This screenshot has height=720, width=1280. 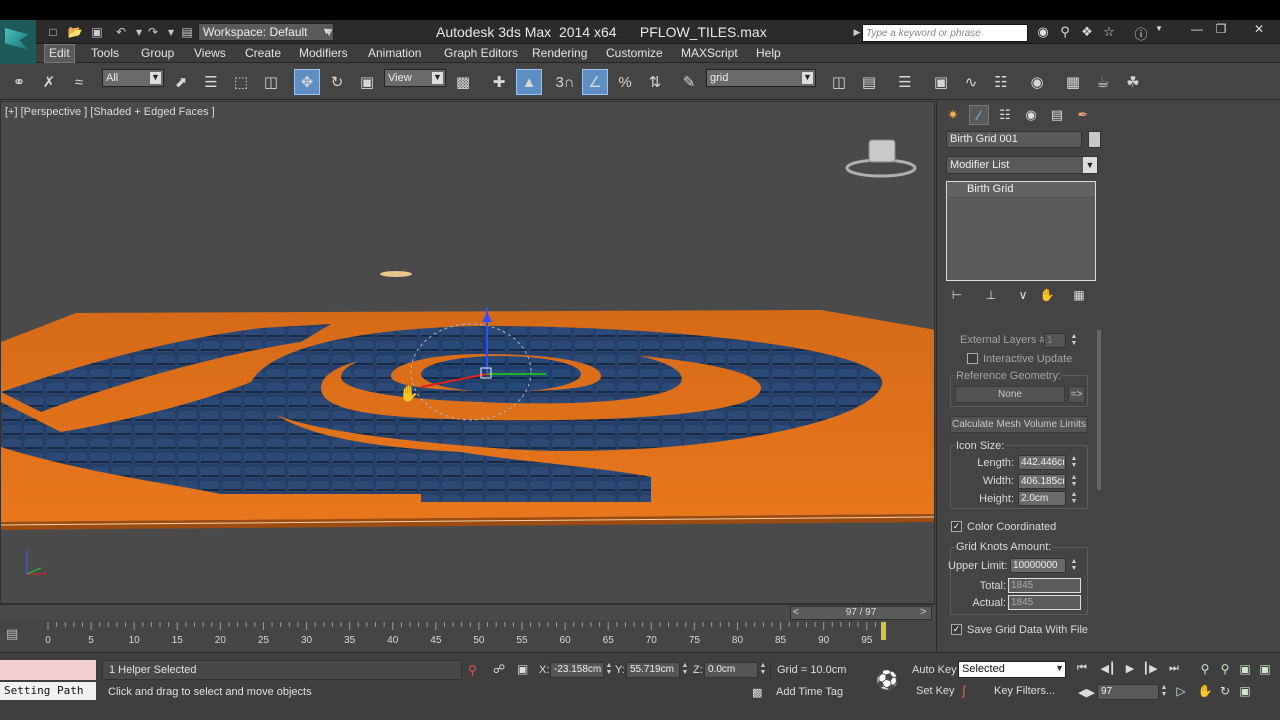 I want to click on new-icon: □, so click(x=53, y=32).